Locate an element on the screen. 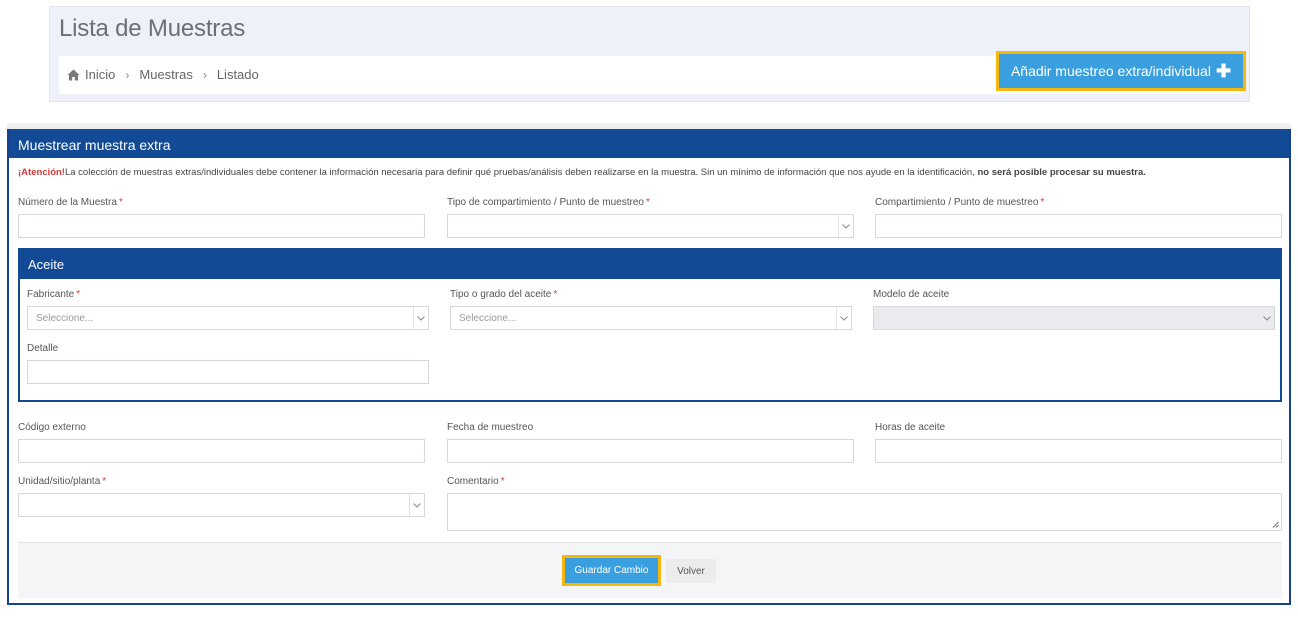  breadcrumb-listado: Listado is located at coordinates (237, 74).